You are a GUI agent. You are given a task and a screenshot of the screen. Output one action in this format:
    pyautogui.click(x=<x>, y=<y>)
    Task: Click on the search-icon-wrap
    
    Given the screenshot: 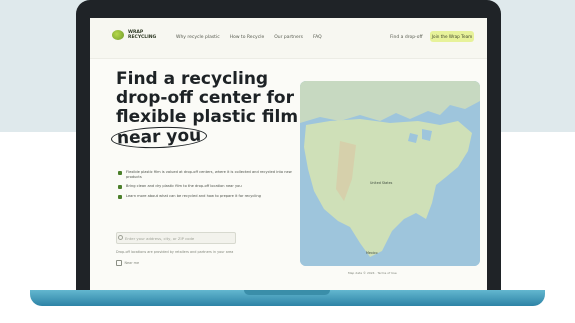 What is the action you would take?
    pyautogui.click(x=120, y=237)
    